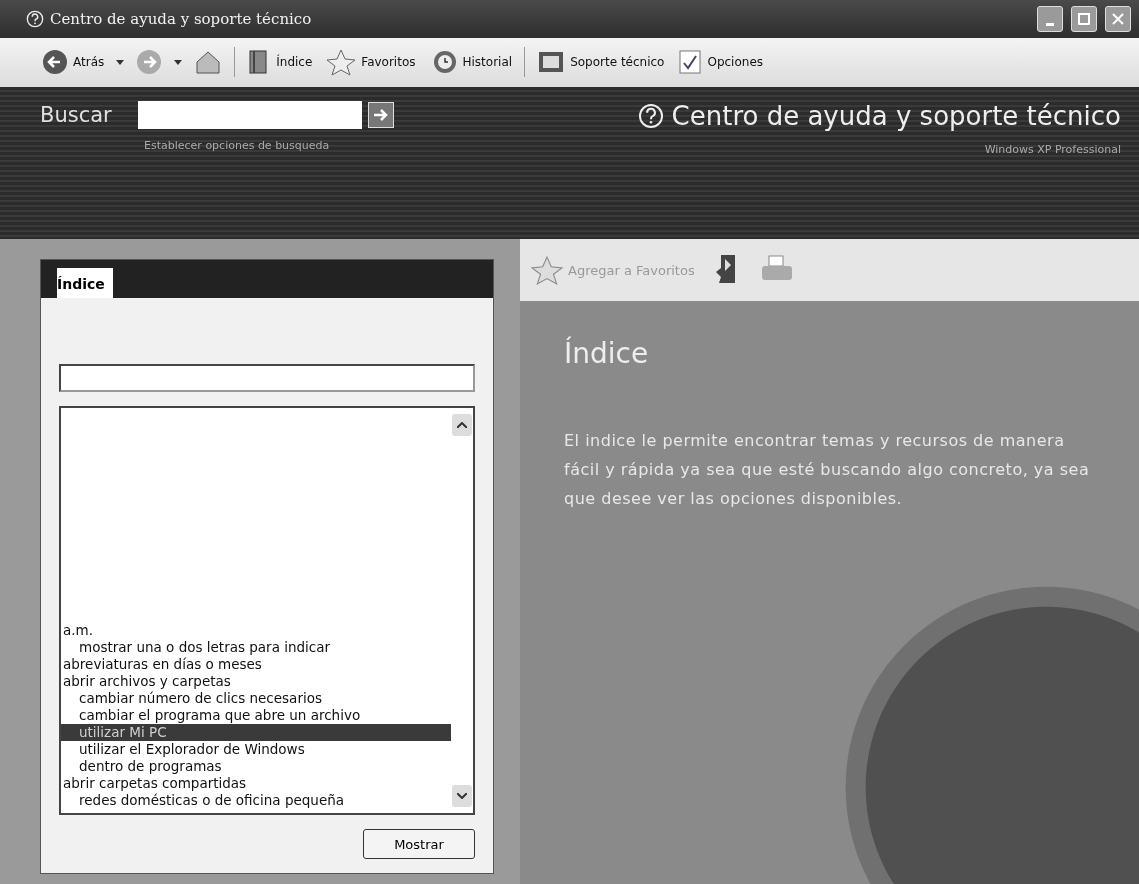 Image resolution: width=1139 pixels, height=884 pixels. I want to click on minimize-icon, so click(1050, 25).